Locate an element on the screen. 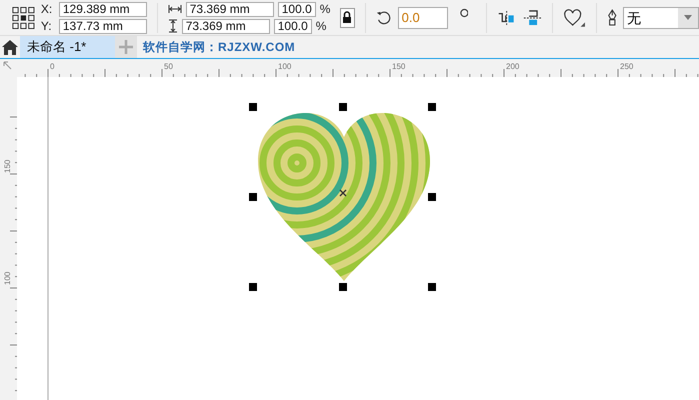 Image resolution: width=699 pixels, height=400 pixels. watermark-text: 软件自学网：RJZXW.COM is located at coordinates (219, 47).